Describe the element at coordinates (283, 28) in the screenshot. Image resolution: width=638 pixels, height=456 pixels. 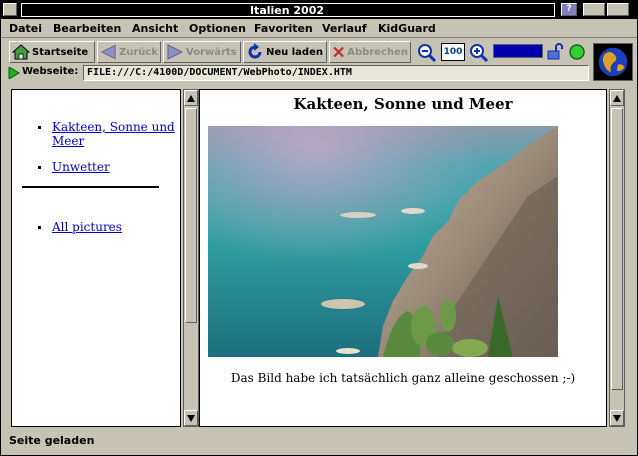
I see `menu-favoriten: Favoriten` at that location.